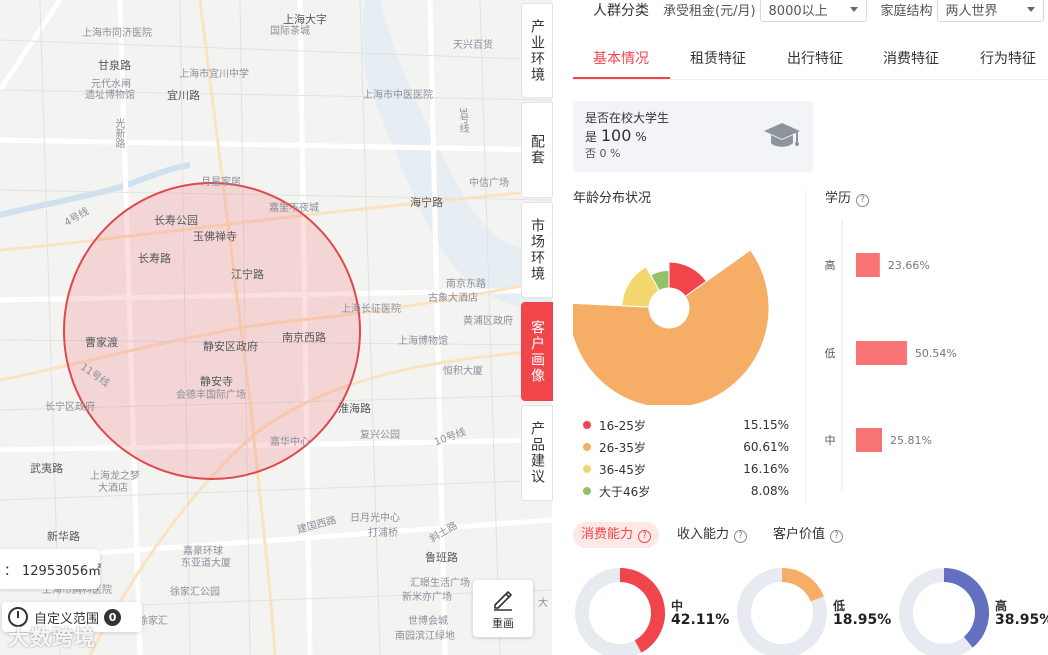 This screenshot has height=655, width=1048. What do you see at coordinates (290, 442) in the screenshot?
I see `map-label: 嘉华中心` at bounding box center [290, 442].